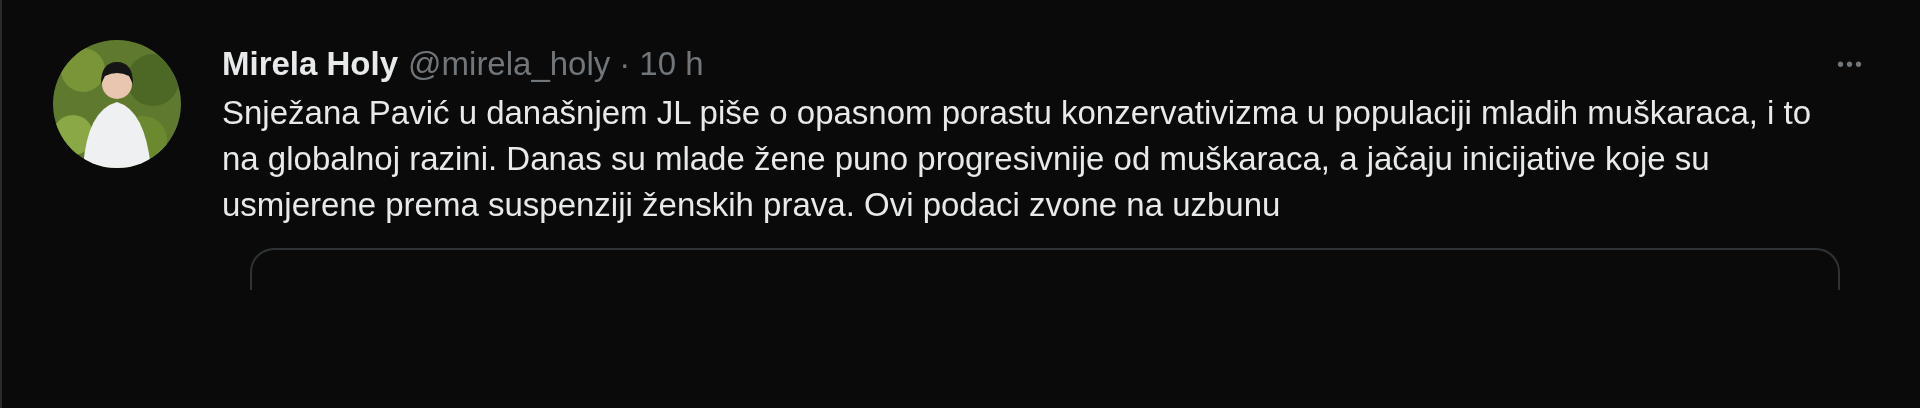  What do you see at coordinates (671, 64) in the screenshot?
I see `timestamp: 10 h` at bounding box center [671, 64].